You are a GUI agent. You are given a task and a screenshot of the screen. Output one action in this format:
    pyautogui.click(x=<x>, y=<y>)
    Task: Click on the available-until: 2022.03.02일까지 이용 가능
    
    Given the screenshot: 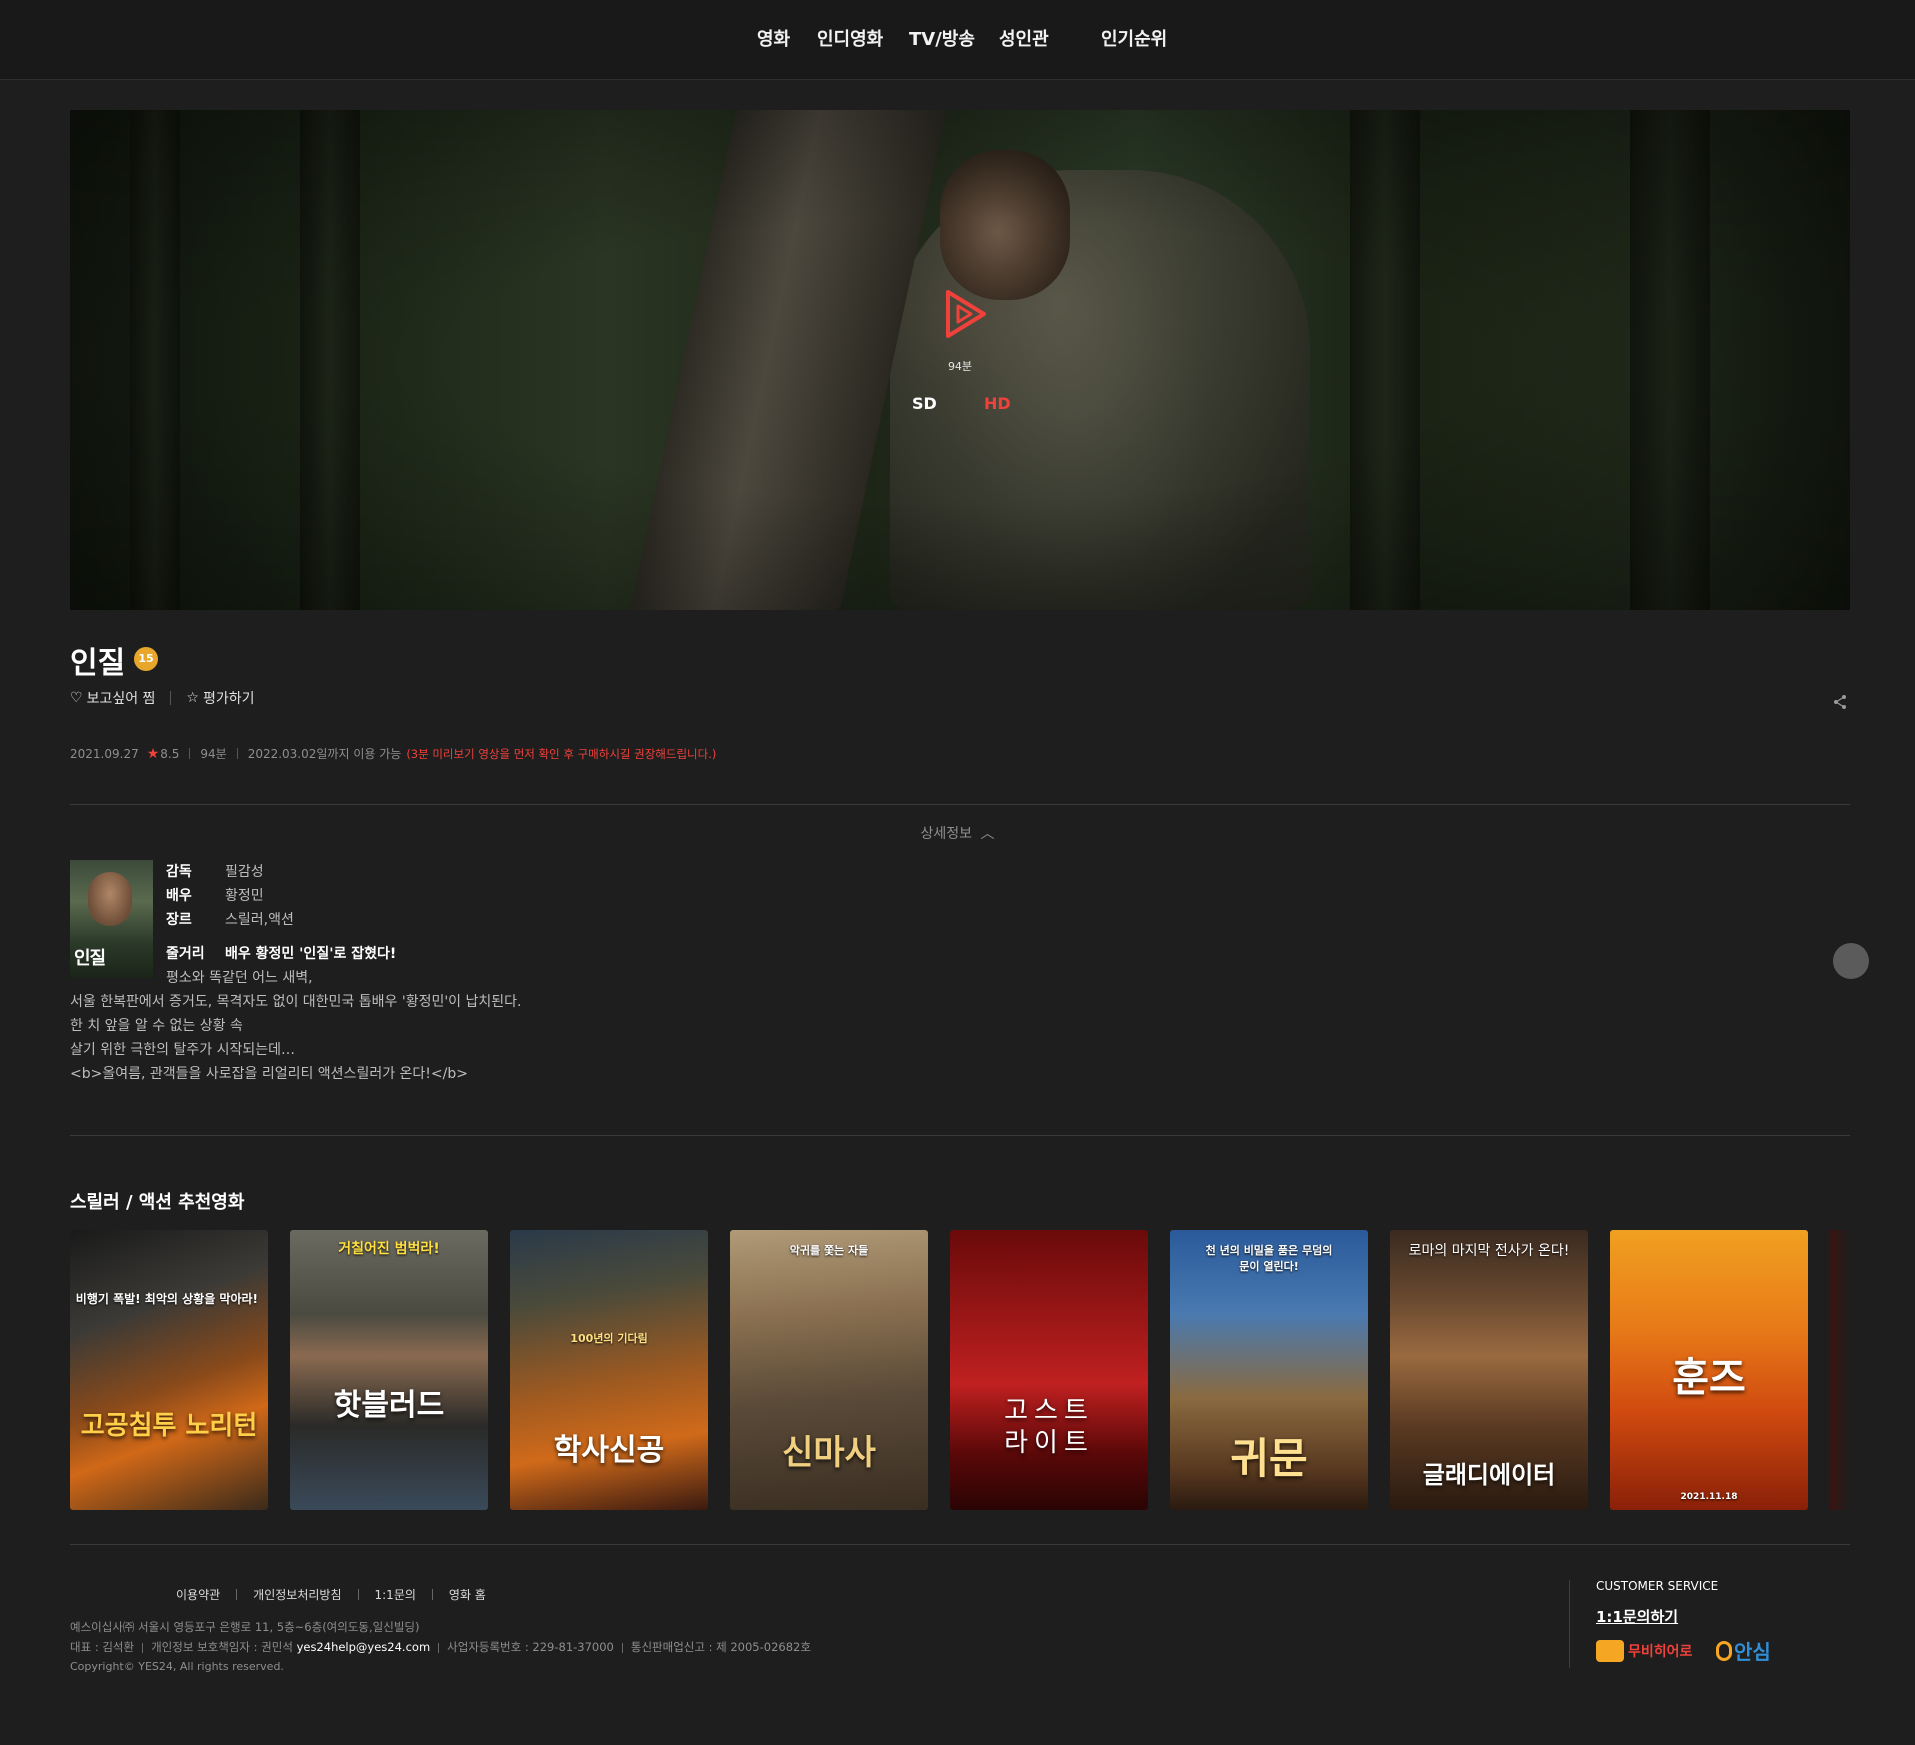 What is the action you would take?
    pyautogui.click(x=324, y=754)
    